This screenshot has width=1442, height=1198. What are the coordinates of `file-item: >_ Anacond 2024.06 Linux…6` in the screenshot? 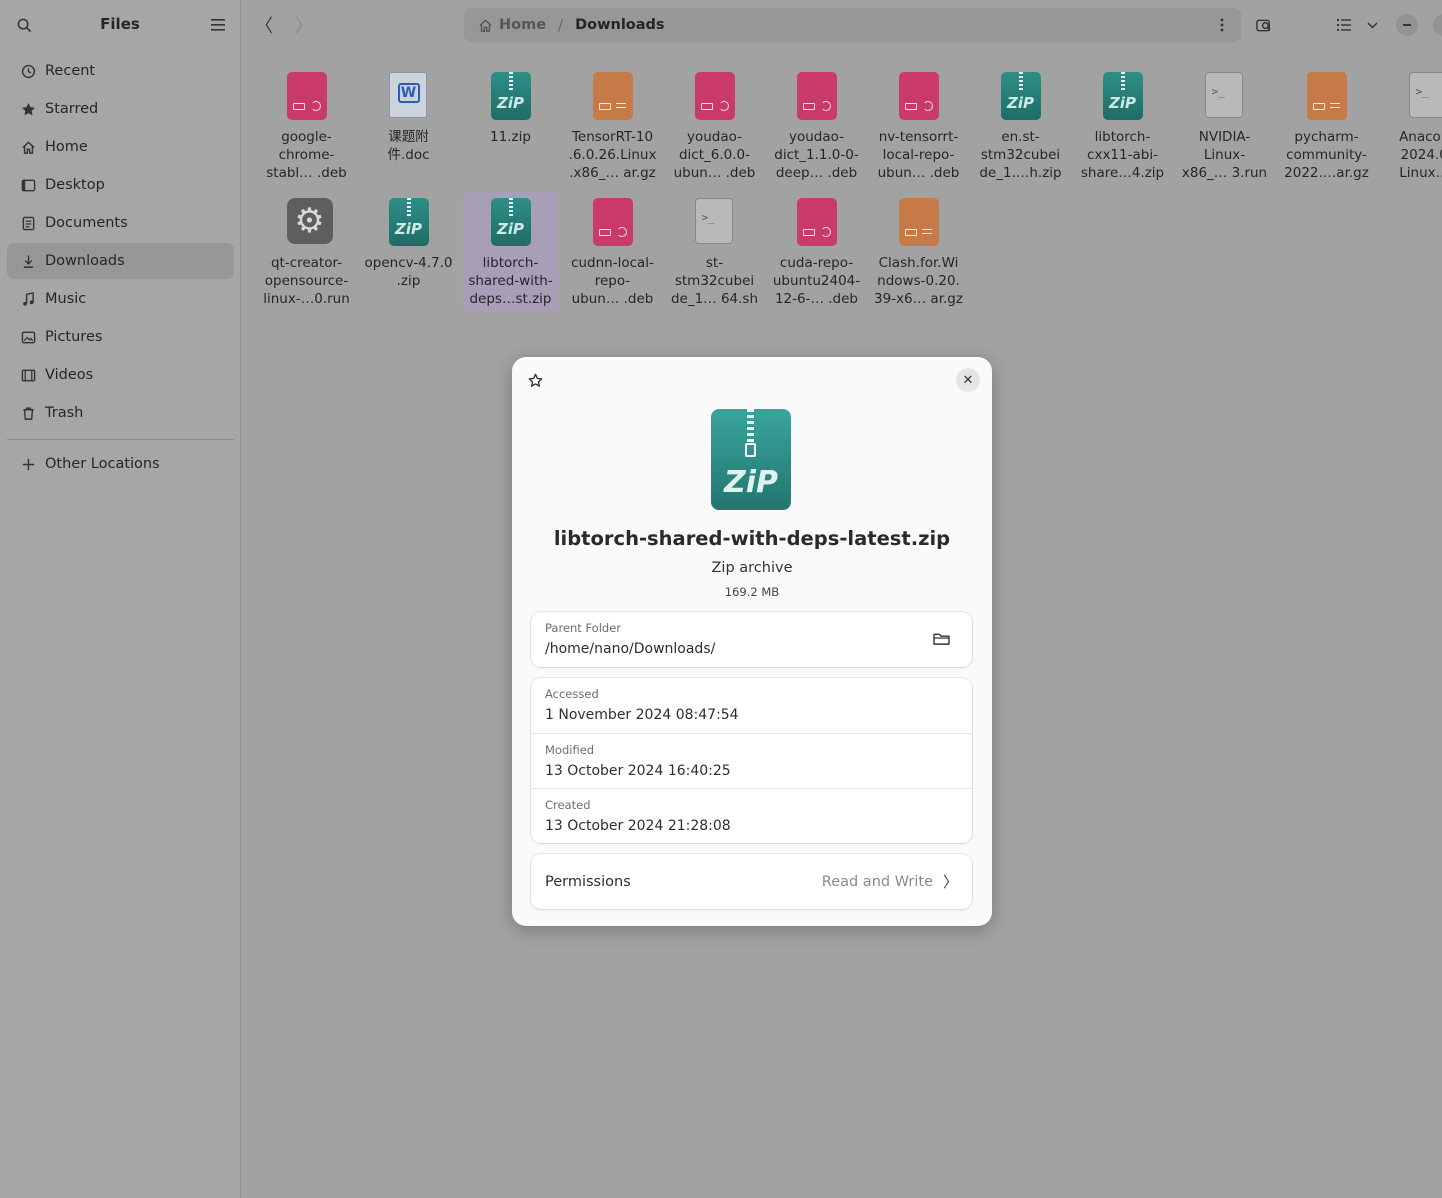 It's located at (1411, 124).